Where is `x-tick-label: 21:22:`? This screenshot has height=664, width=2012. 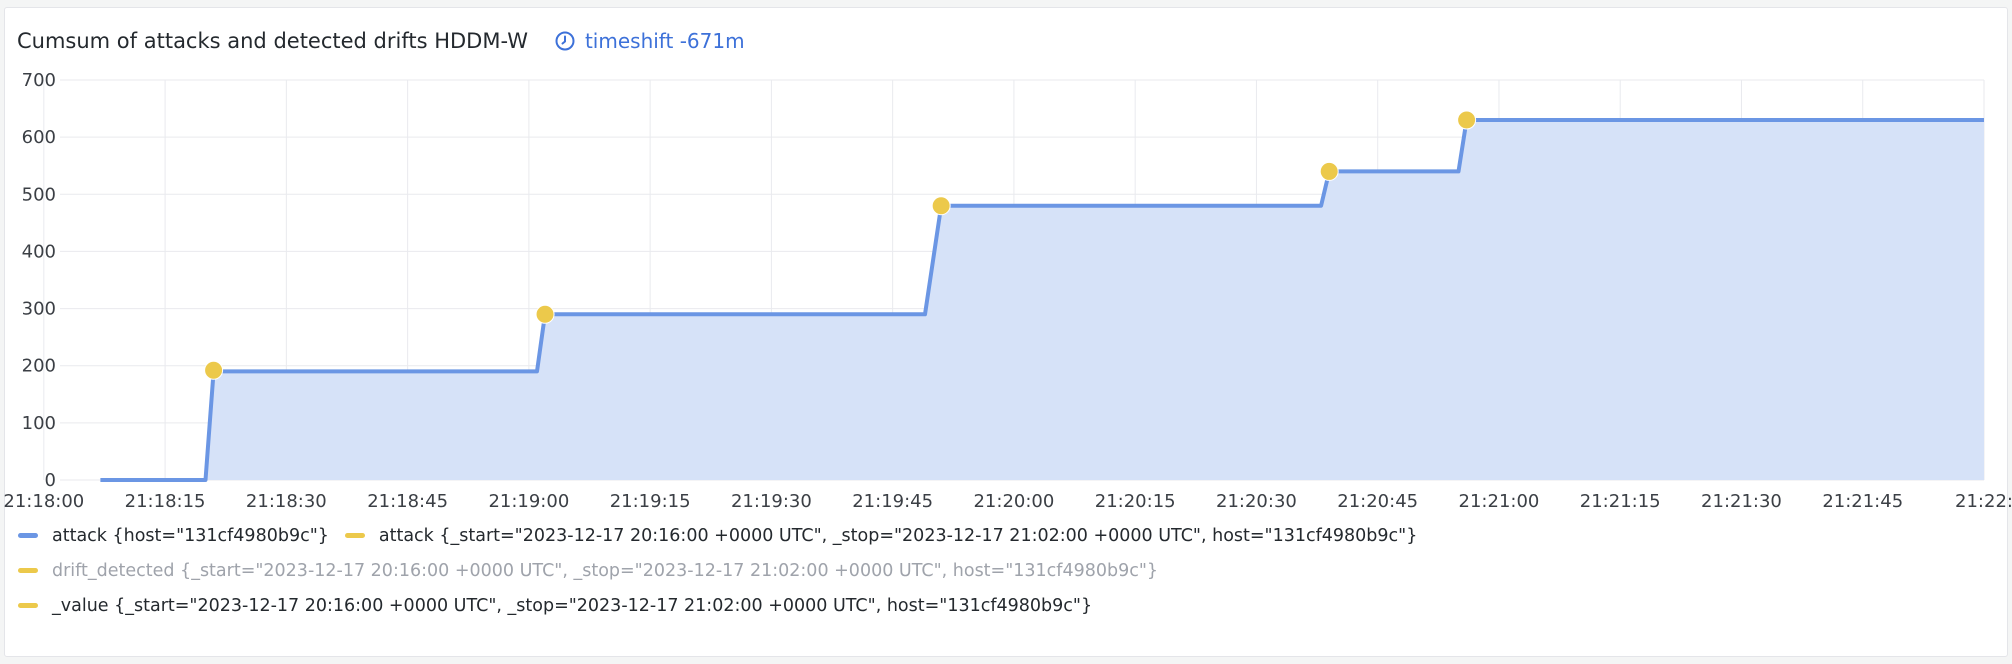 x-tick-label: 21:22: is located at coordinates (1983, 501).